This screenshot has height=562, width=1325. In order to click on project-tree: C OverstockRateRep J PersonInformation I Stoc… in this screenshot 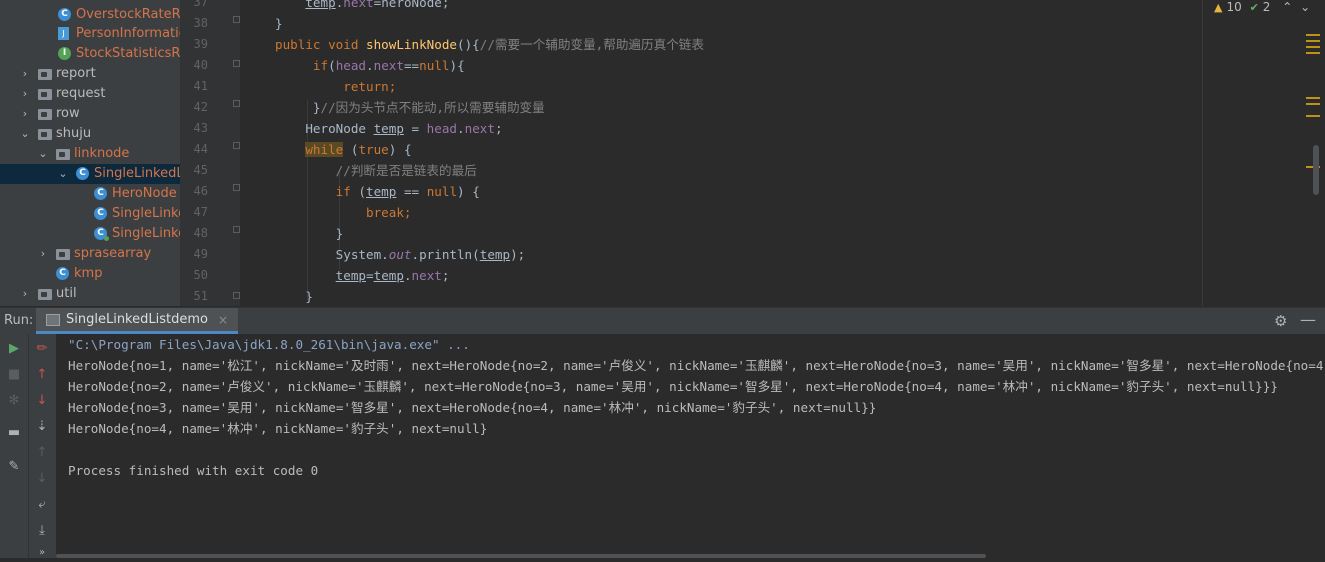, I will do `click(90, 153)`.